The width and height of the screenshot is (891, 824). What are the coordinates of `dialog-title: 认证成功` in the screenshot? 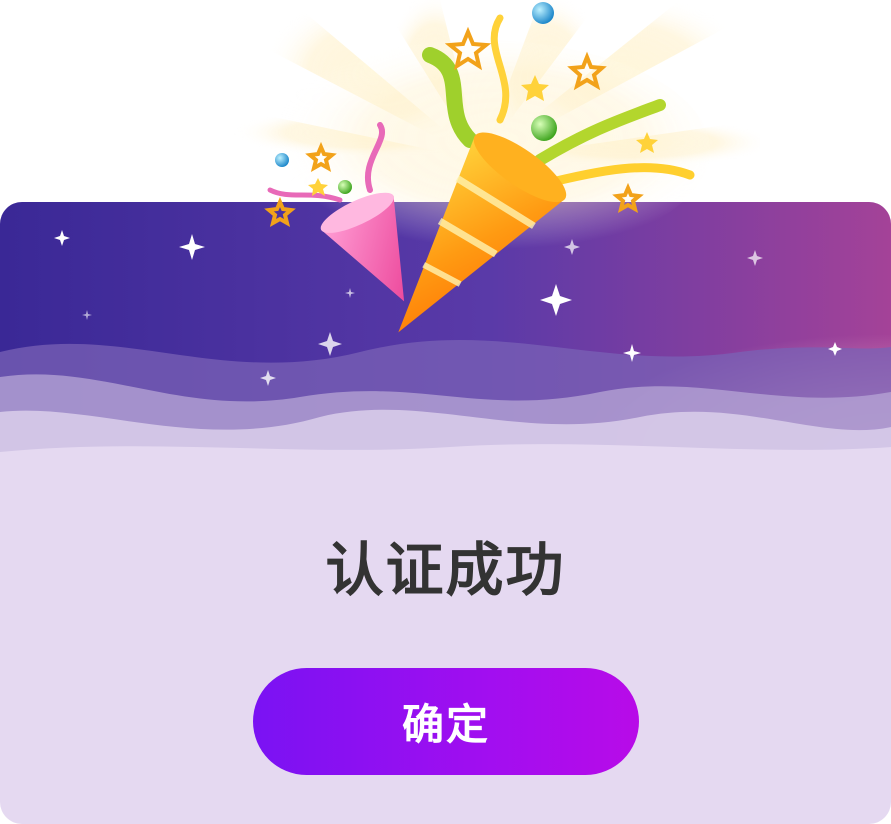 It's located at (445, 570).